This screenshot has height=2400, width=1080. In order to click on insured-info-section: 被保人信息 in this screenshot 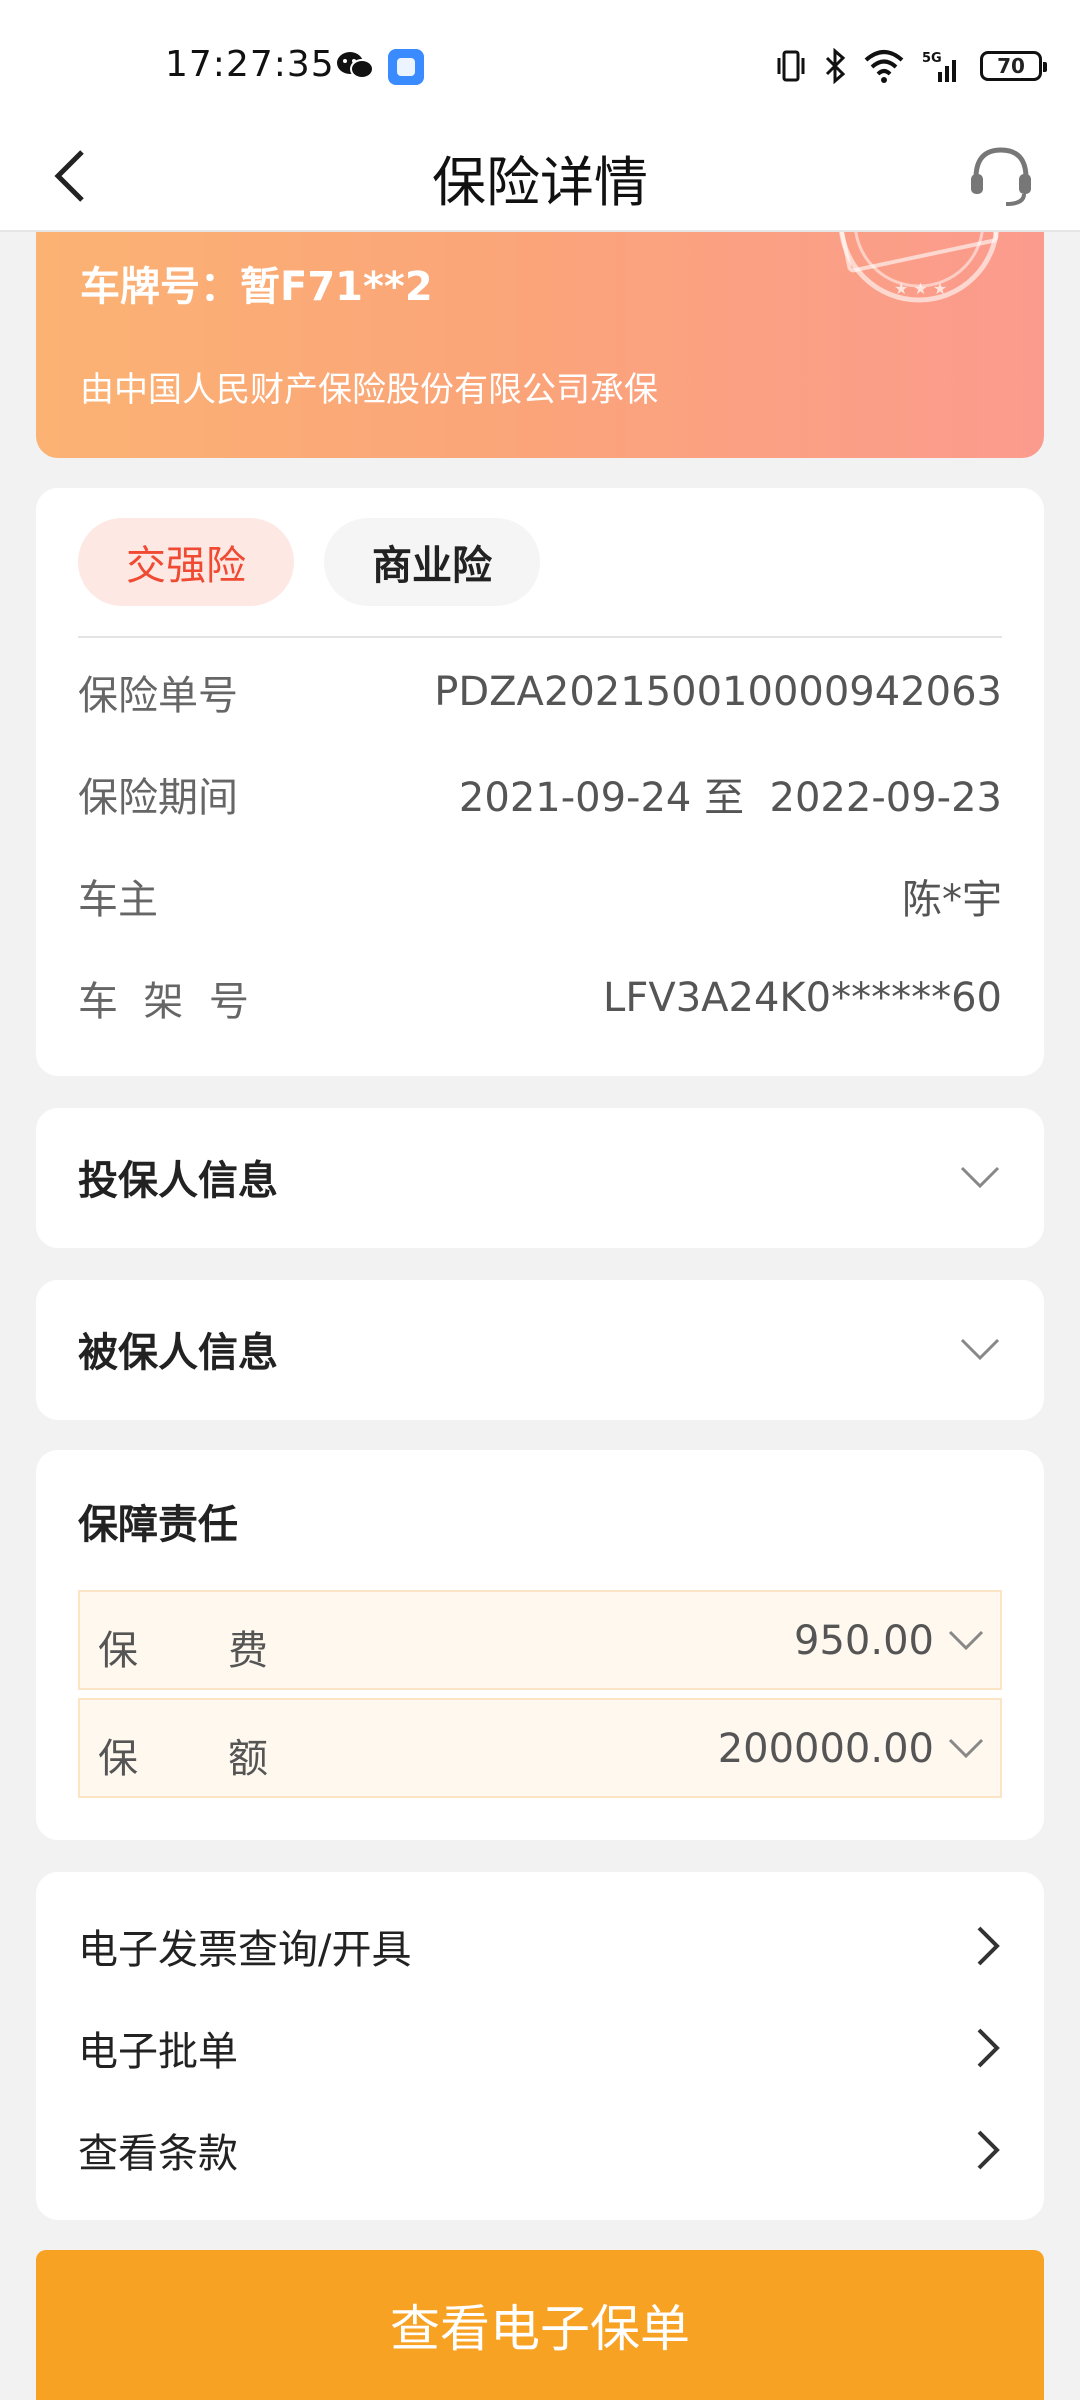, I will do `click(540, 1350)`.